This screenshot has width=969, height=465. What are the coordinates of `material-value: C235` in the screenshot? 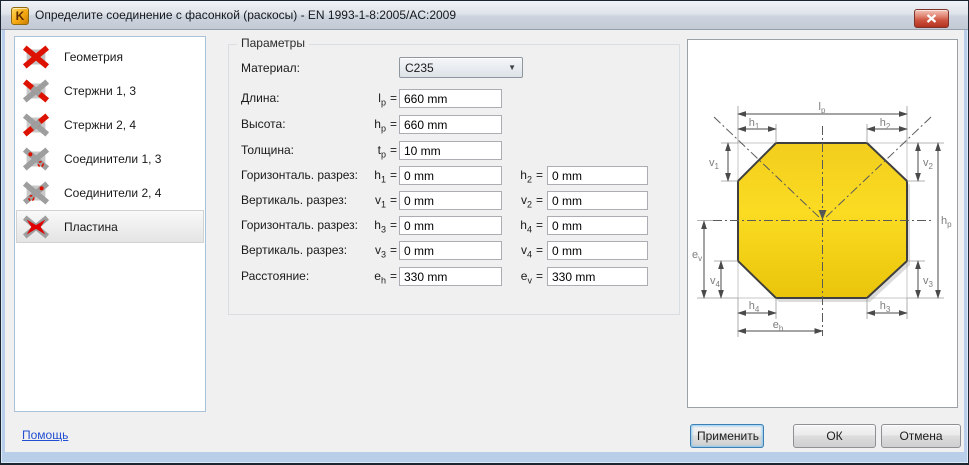 It's located at (419, 67).